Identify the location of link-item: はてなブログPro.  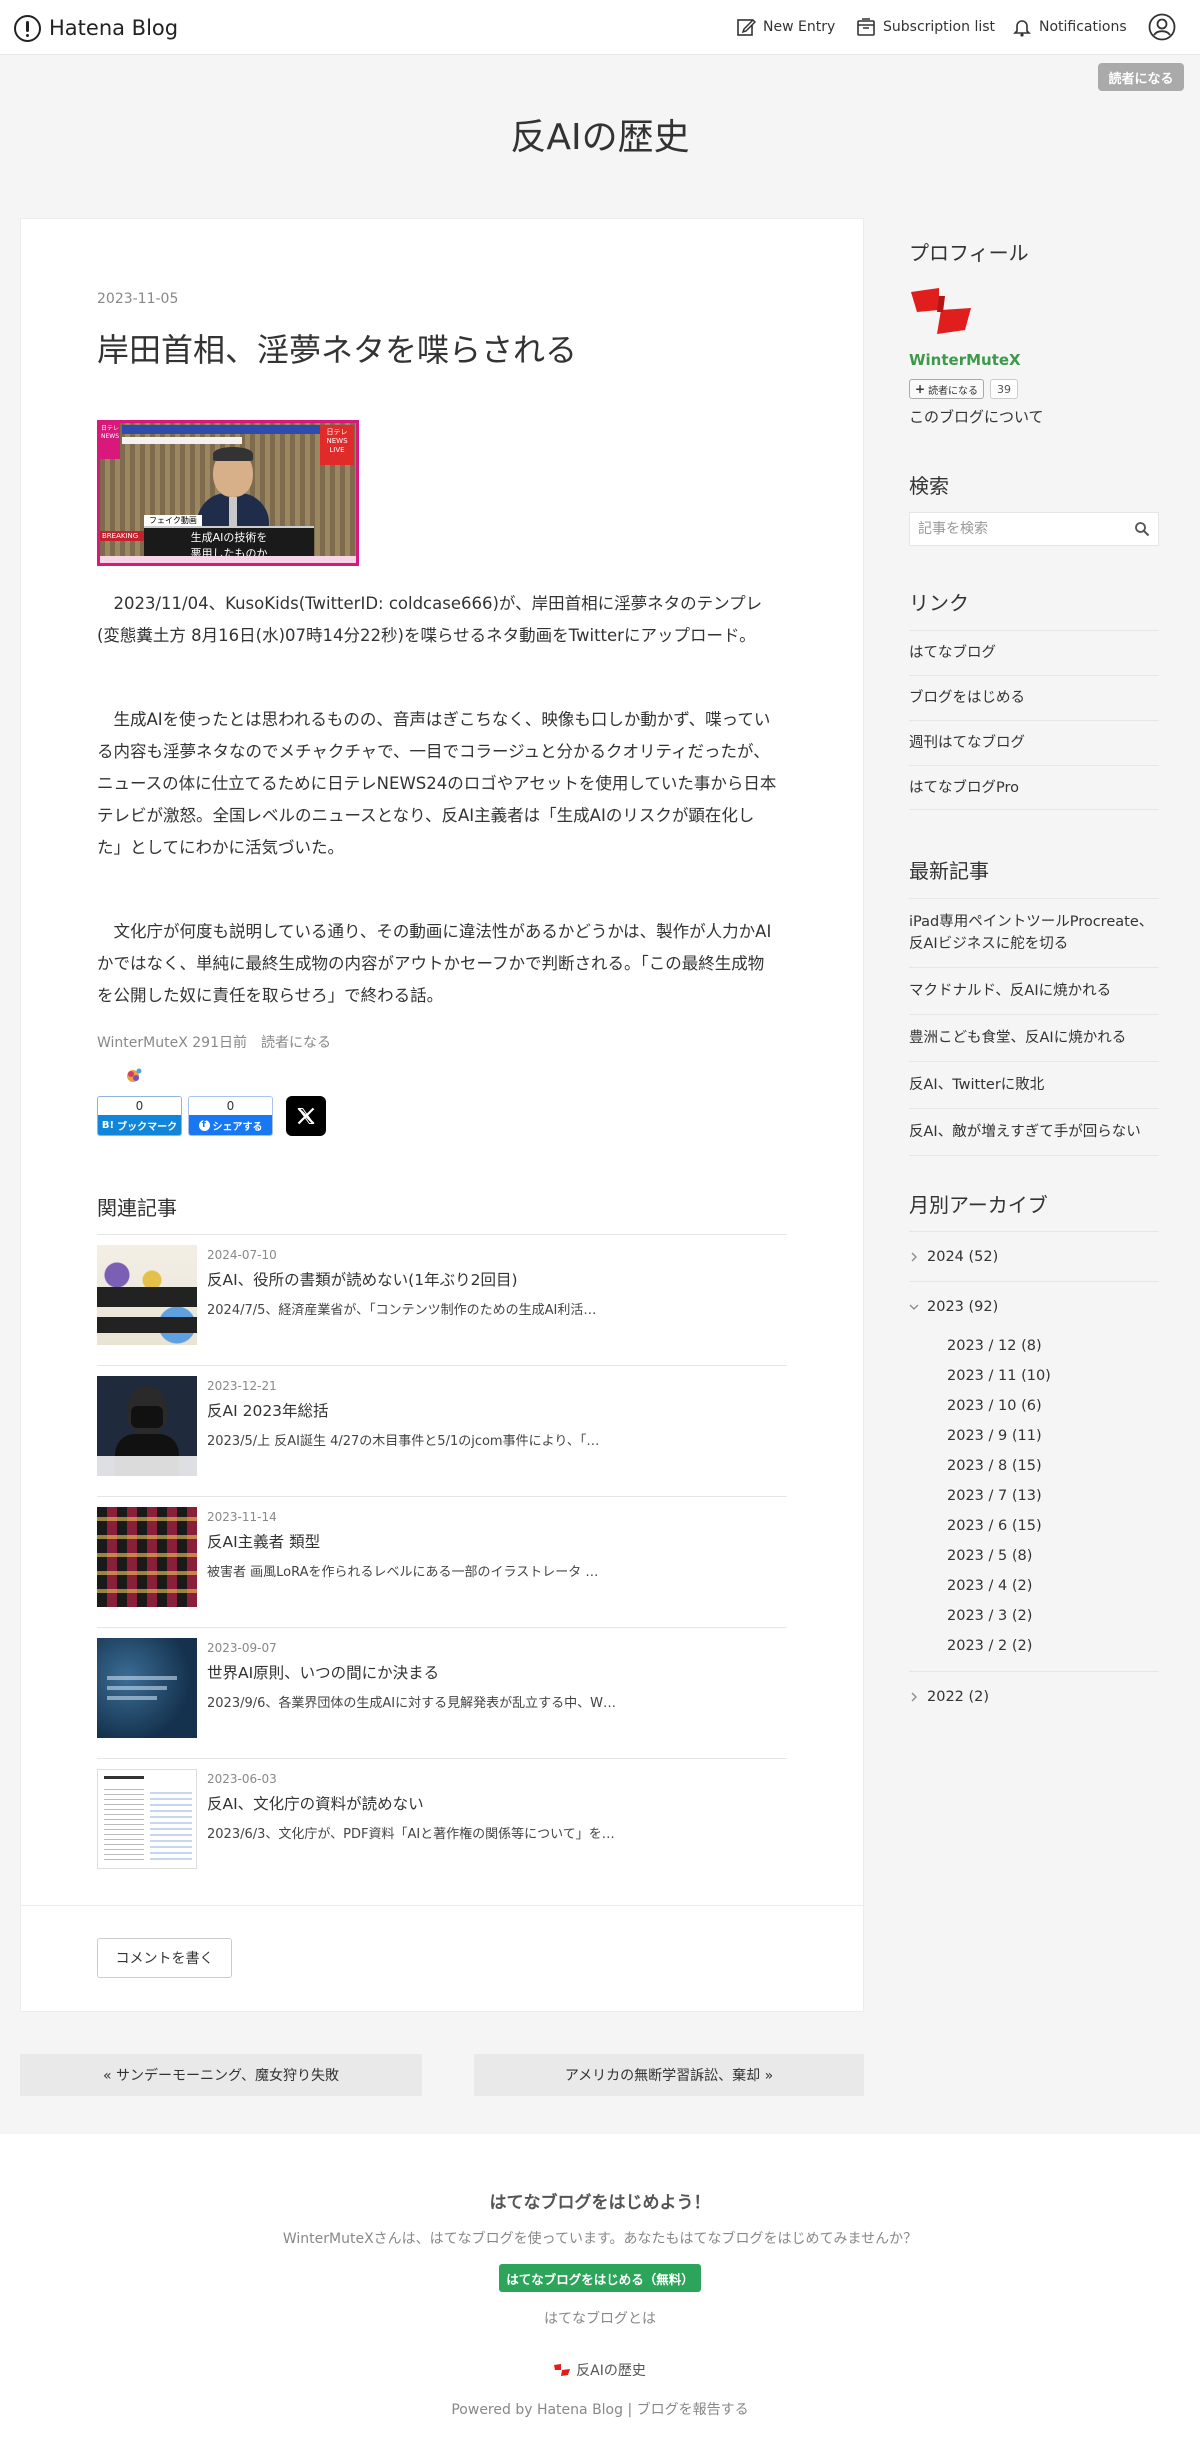
(1034, 787).